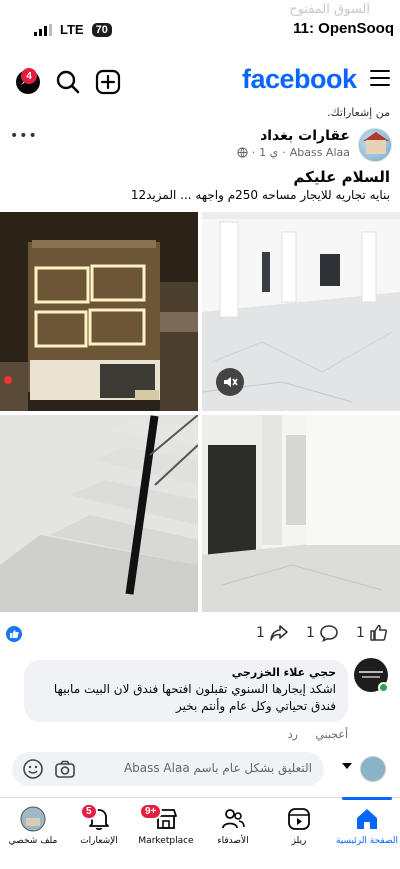 This screenshot has width=400, height=869. What do you see at coordinates (151, 811) in the screenshot?
I see `marketplace-badge: 9+` at bounding box center [151, 811].